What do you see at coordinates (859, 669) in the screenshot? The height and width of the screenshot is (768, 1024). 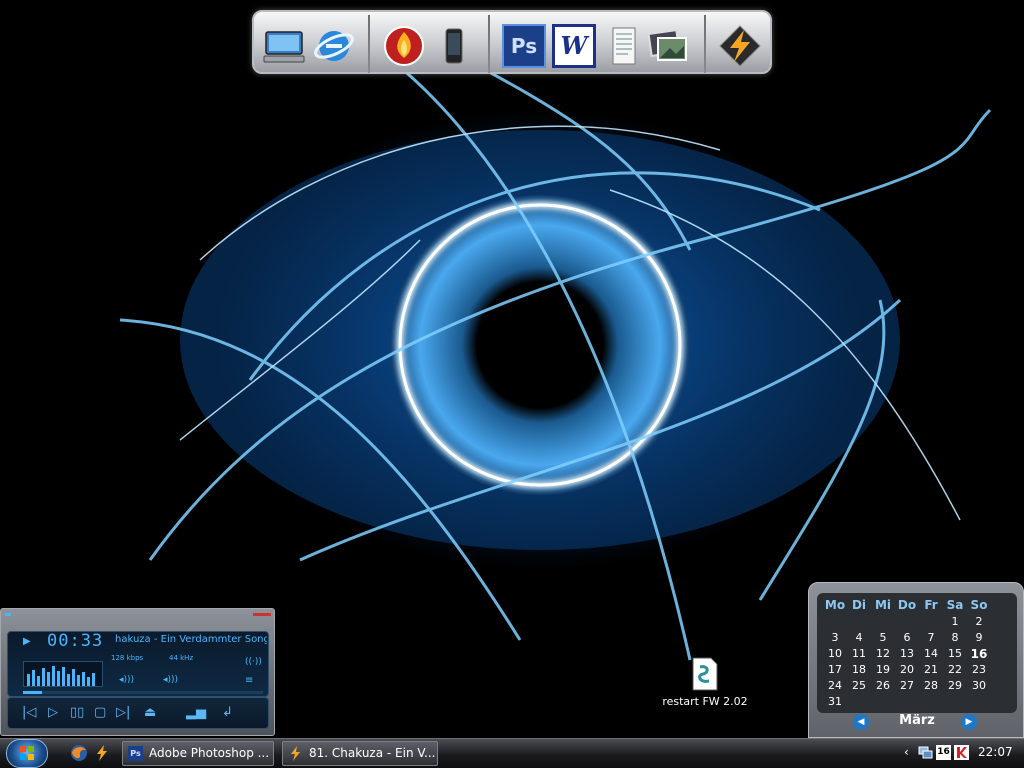 I see `calendar-day: 18` at bounding box center [859, 669].